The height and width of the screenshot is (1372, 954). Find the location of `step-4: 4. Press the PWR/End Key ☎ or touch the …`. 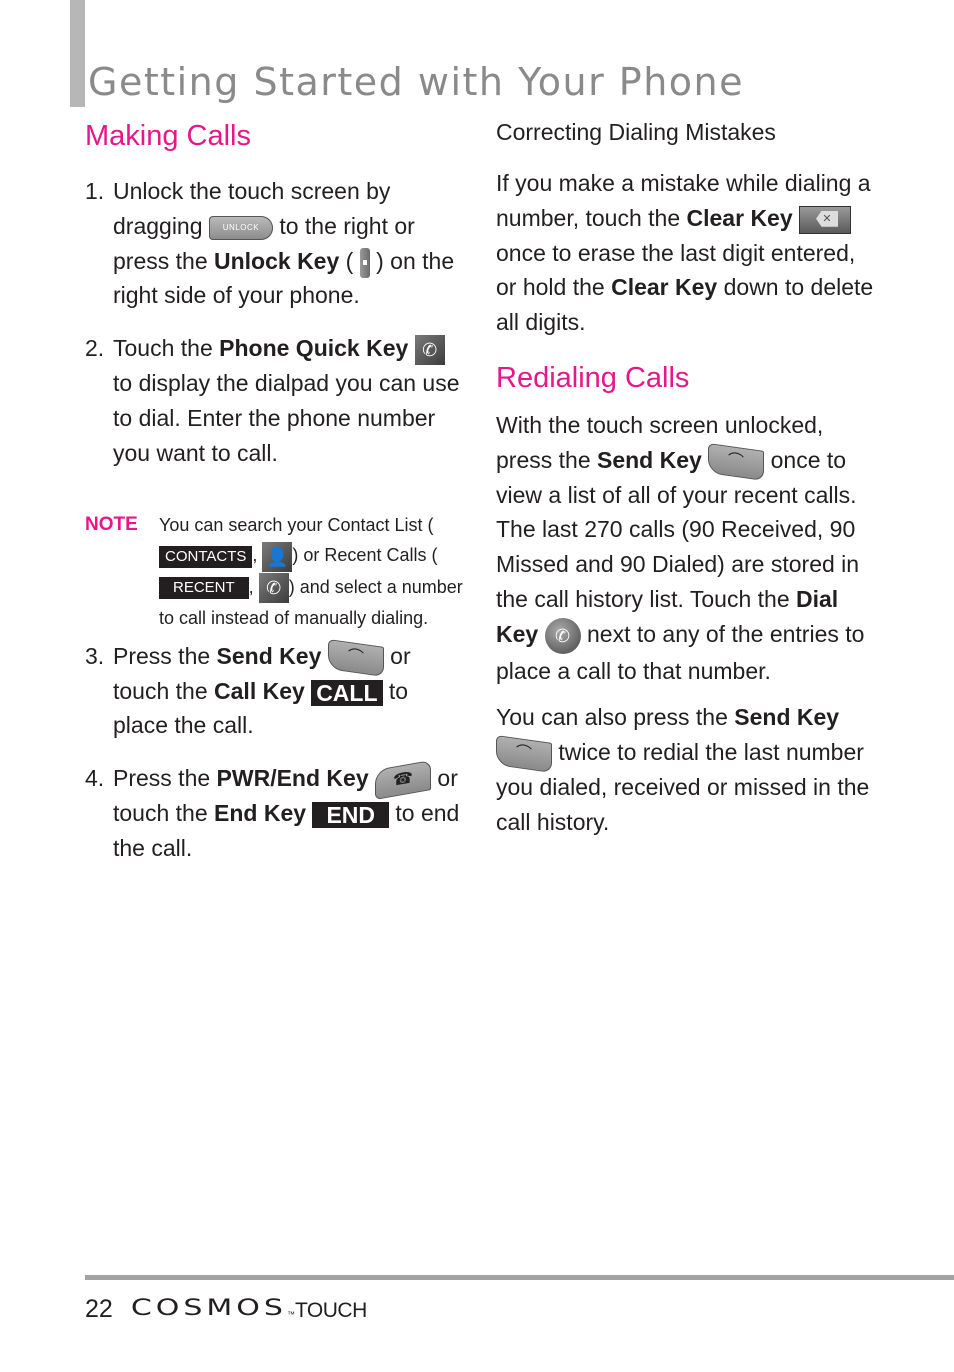

step-4: 4. Press the PWR/End Key ☎ or touch the … is located at coordinates (275, 812).